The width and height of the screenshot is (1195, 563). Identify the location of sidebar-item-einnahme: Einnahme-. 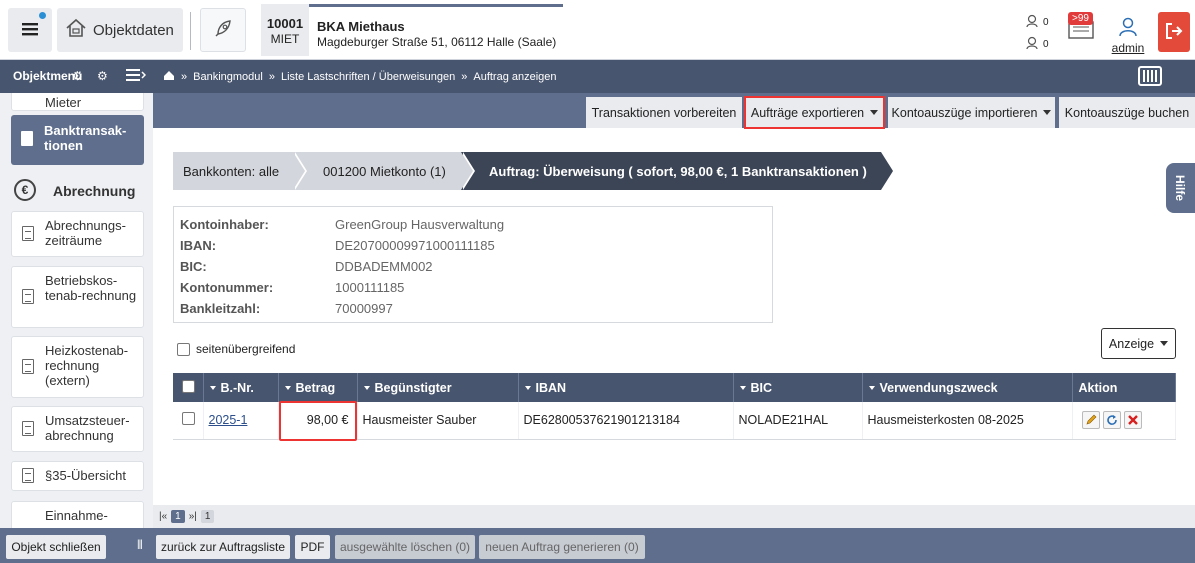
(77, 514).